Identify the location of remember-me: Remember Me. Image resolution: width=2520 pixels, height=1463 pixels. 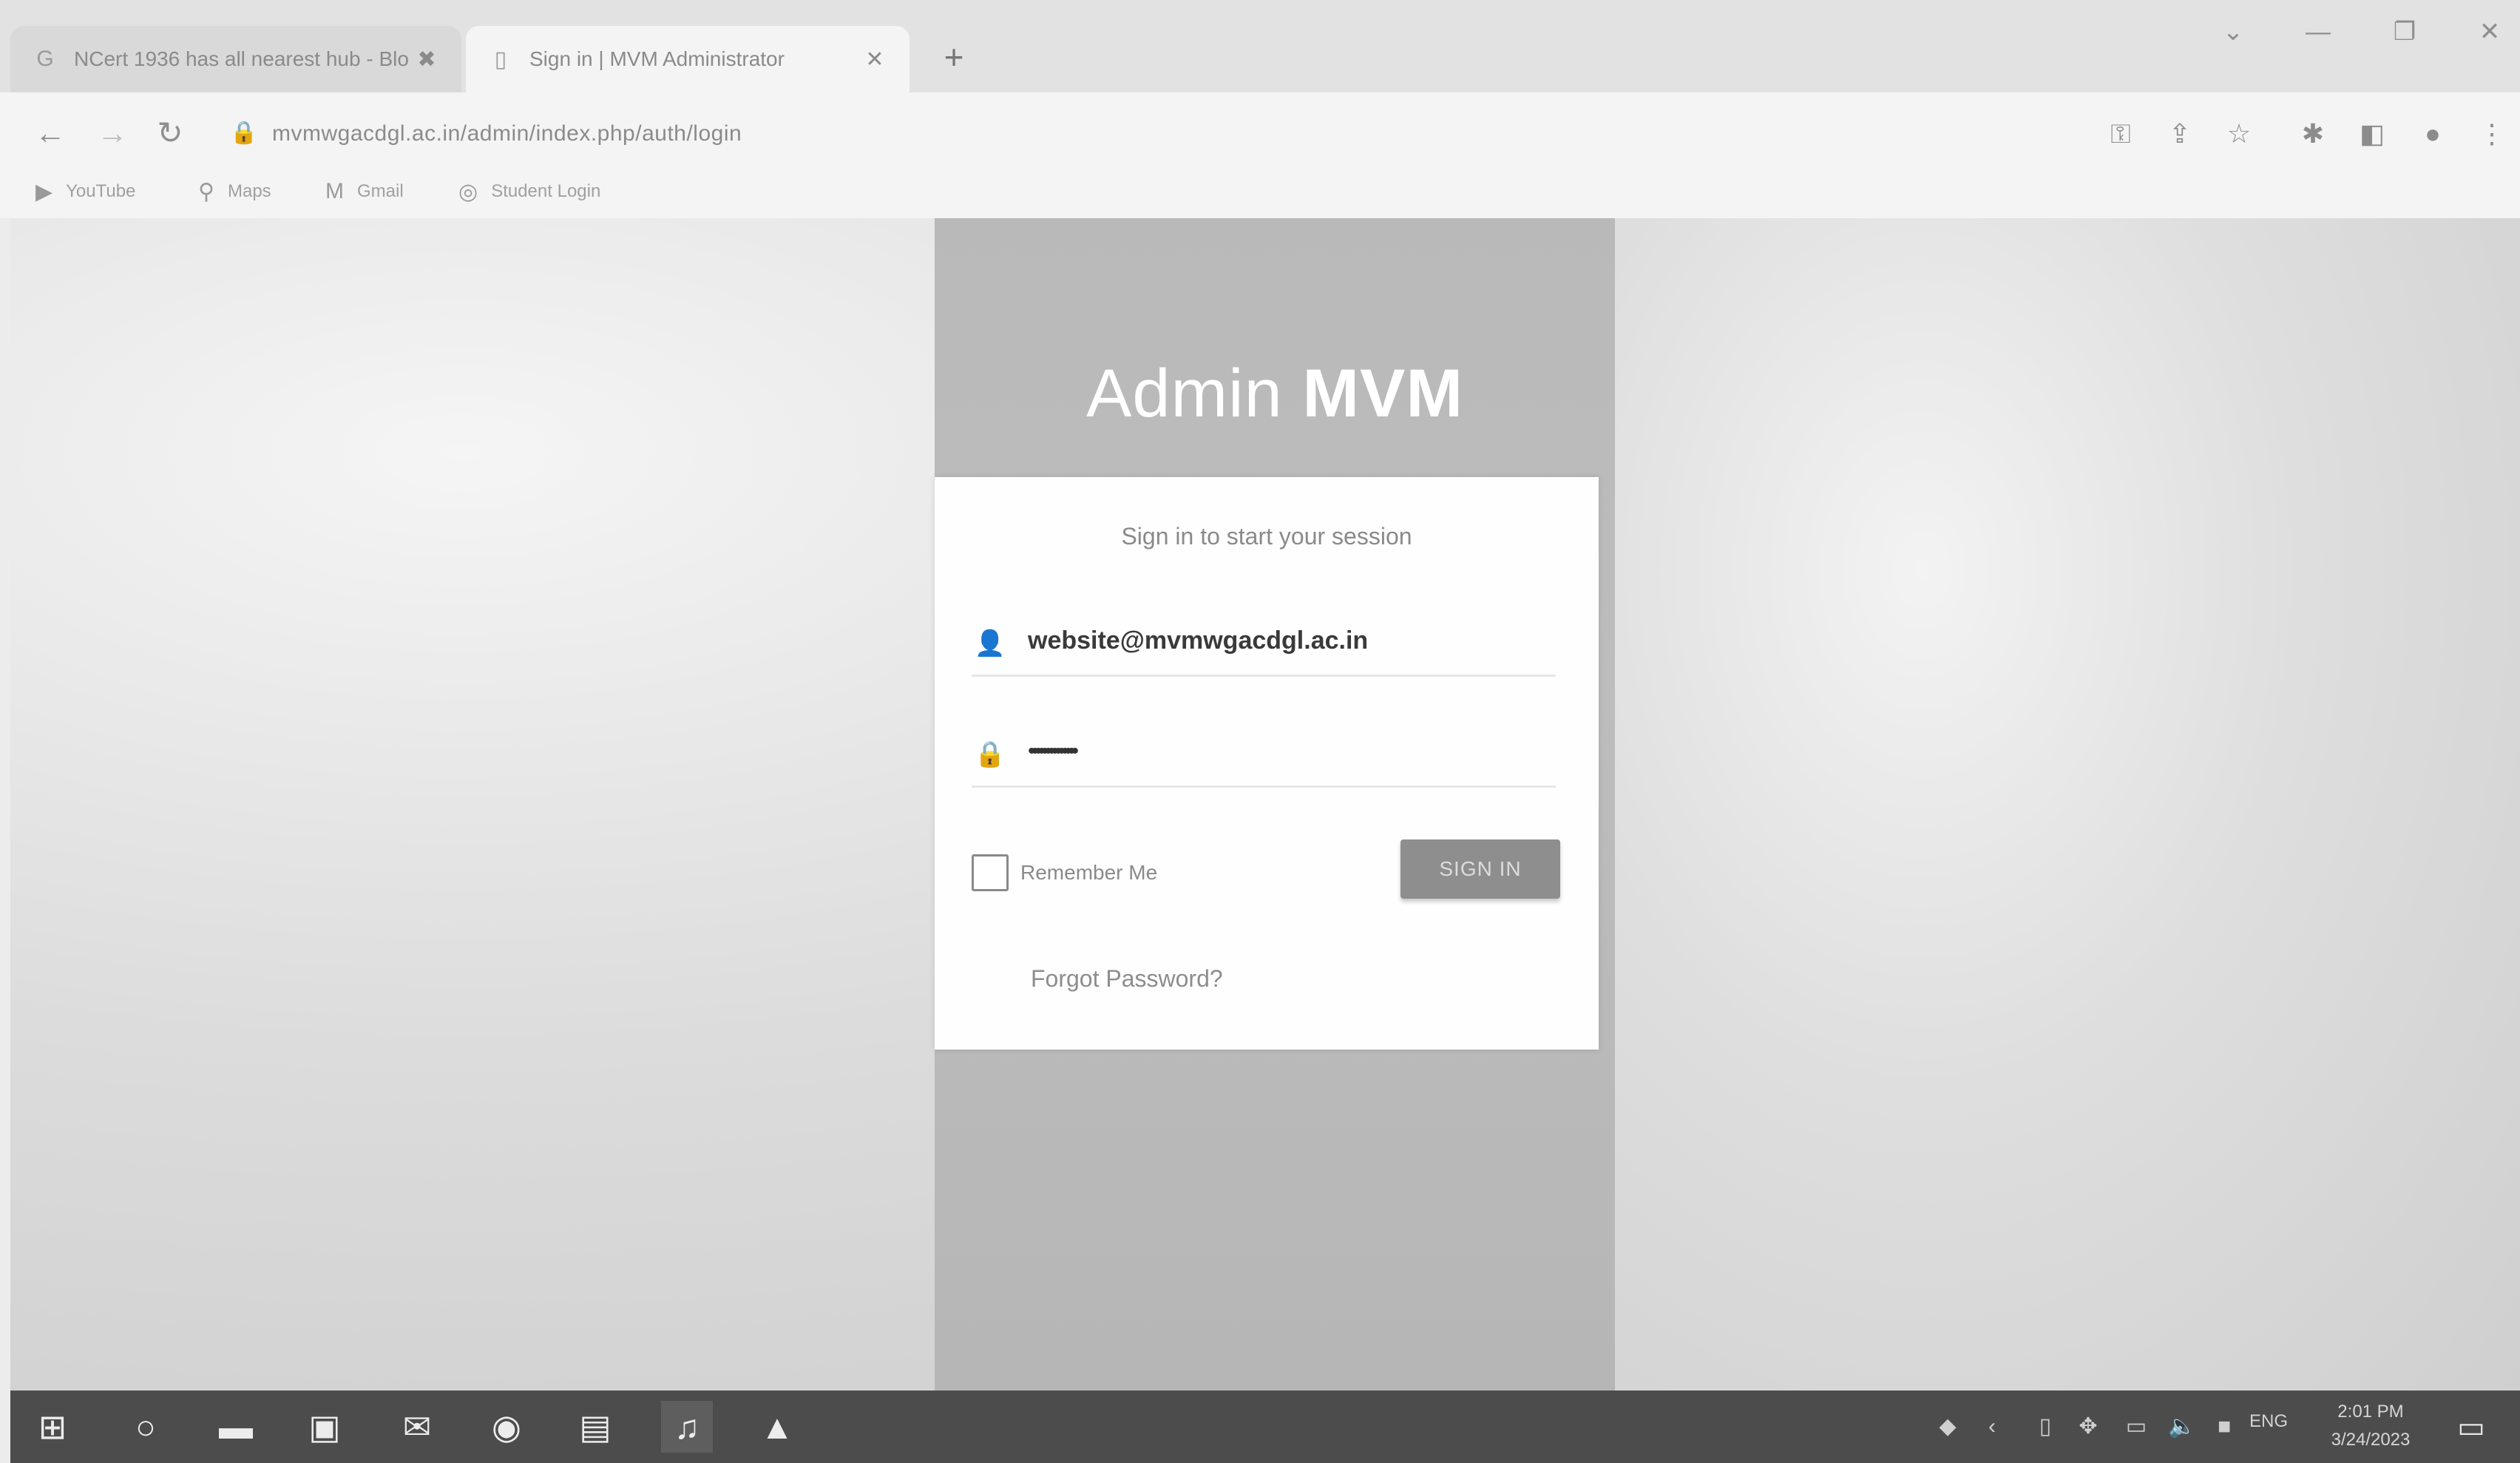
(1064, 873).